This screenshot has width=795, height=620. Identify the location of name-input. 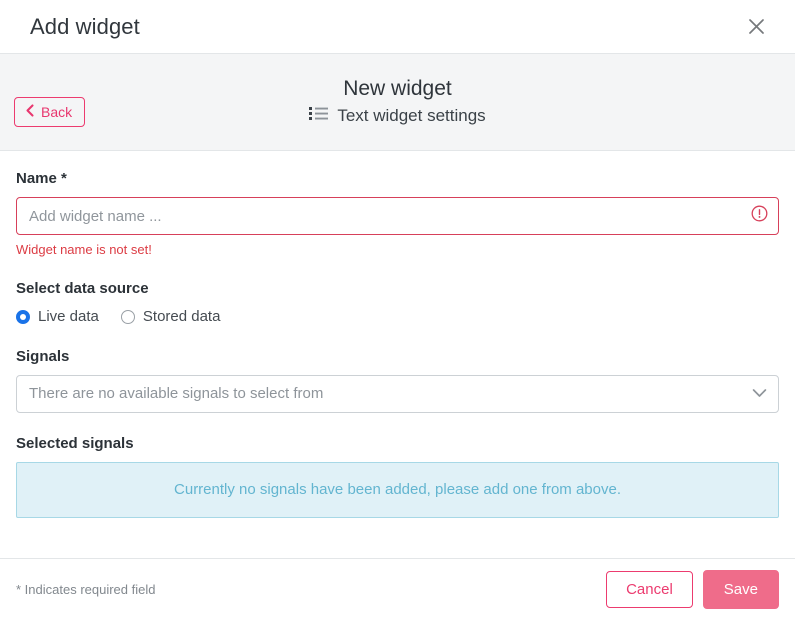
(397, 216).